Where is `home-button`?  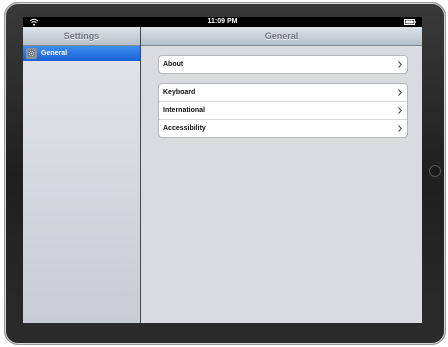
home-button is located at coordinates (435, 171).